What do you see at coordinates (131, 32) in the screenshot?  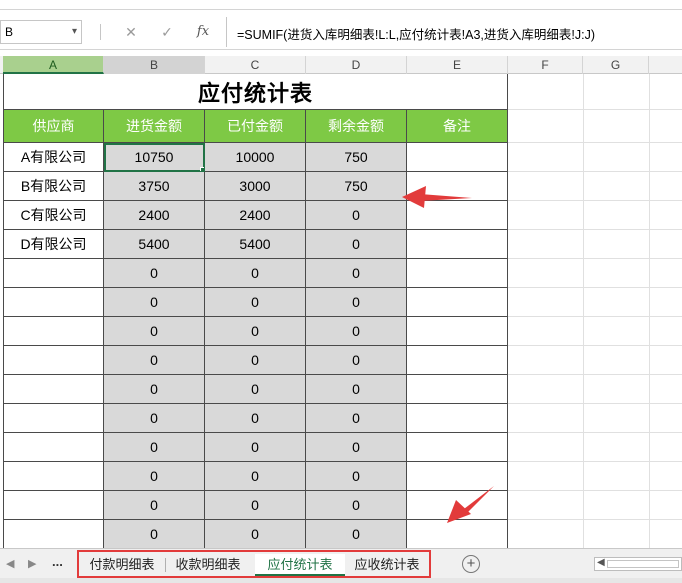 I see `close-icon: ✕` at bounding box center [131, 32].